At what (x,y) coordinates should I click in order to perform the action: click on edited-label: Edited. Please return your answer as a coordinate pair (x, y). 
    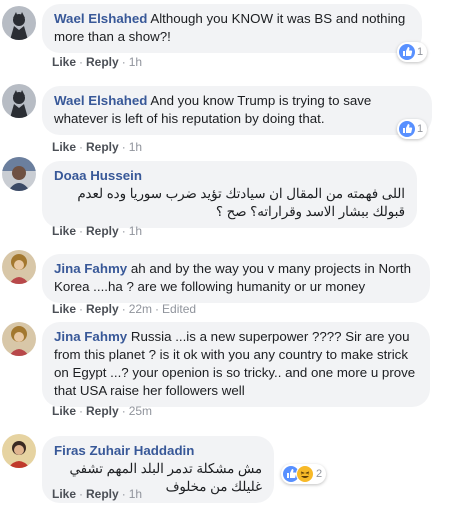
    Looking at the image, I should click on (179, 309).